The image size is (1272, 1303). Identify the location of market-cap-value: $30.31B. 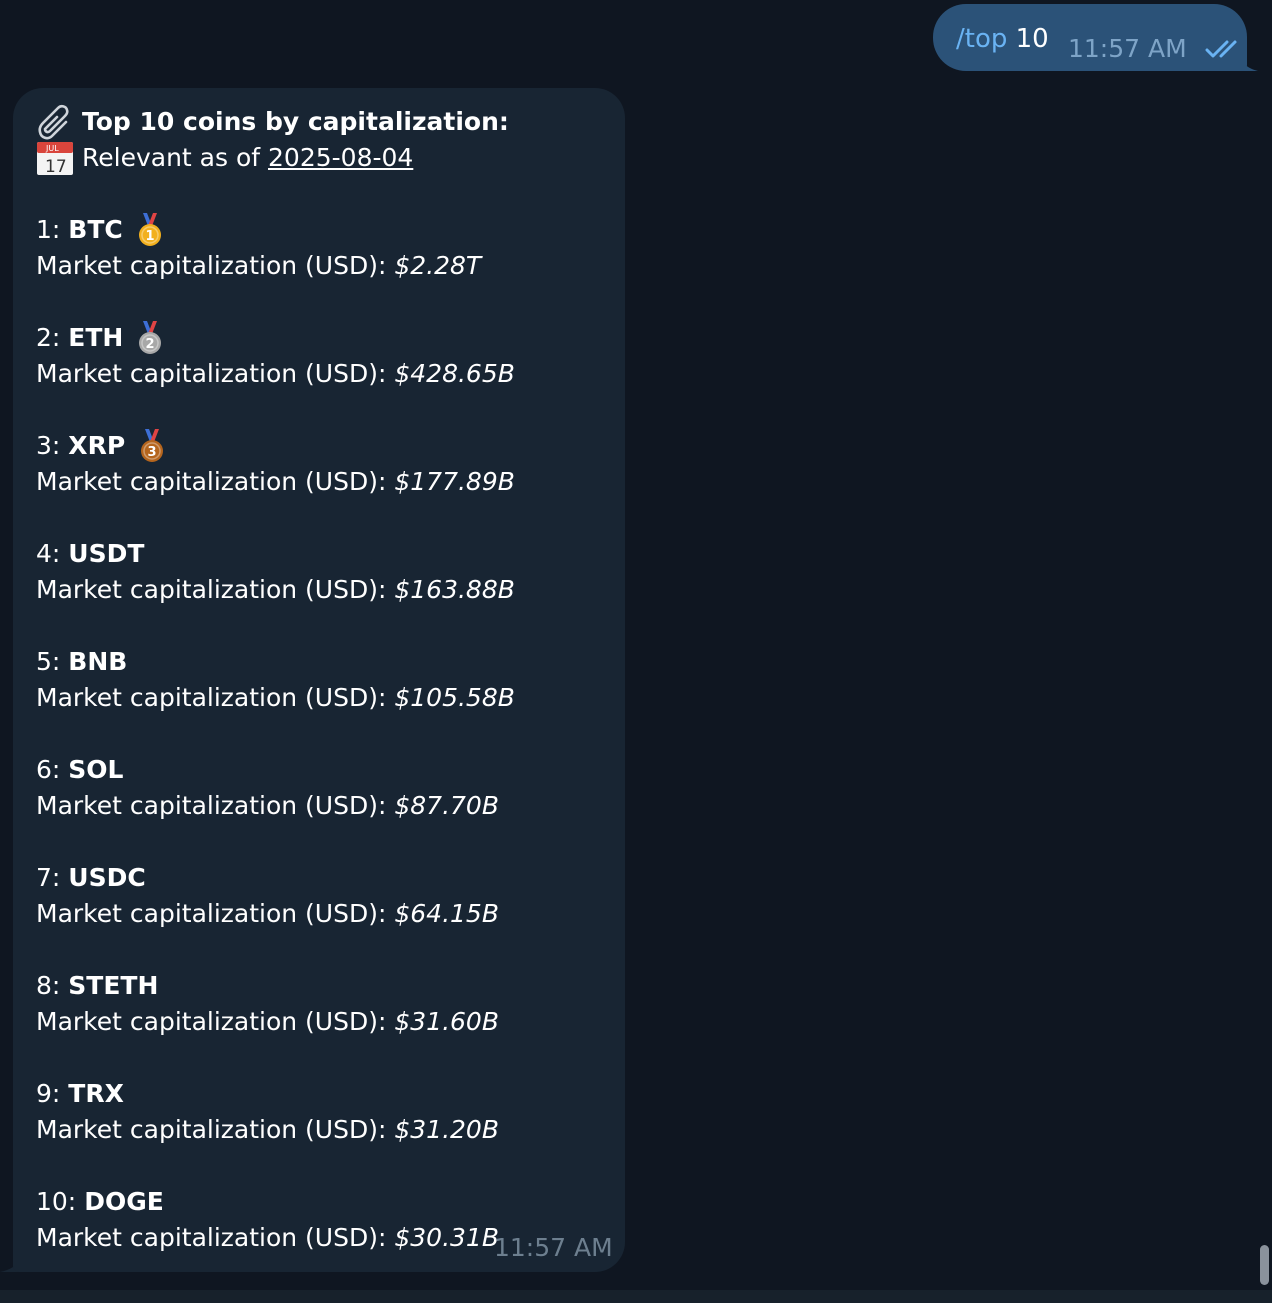
(446, 1237).